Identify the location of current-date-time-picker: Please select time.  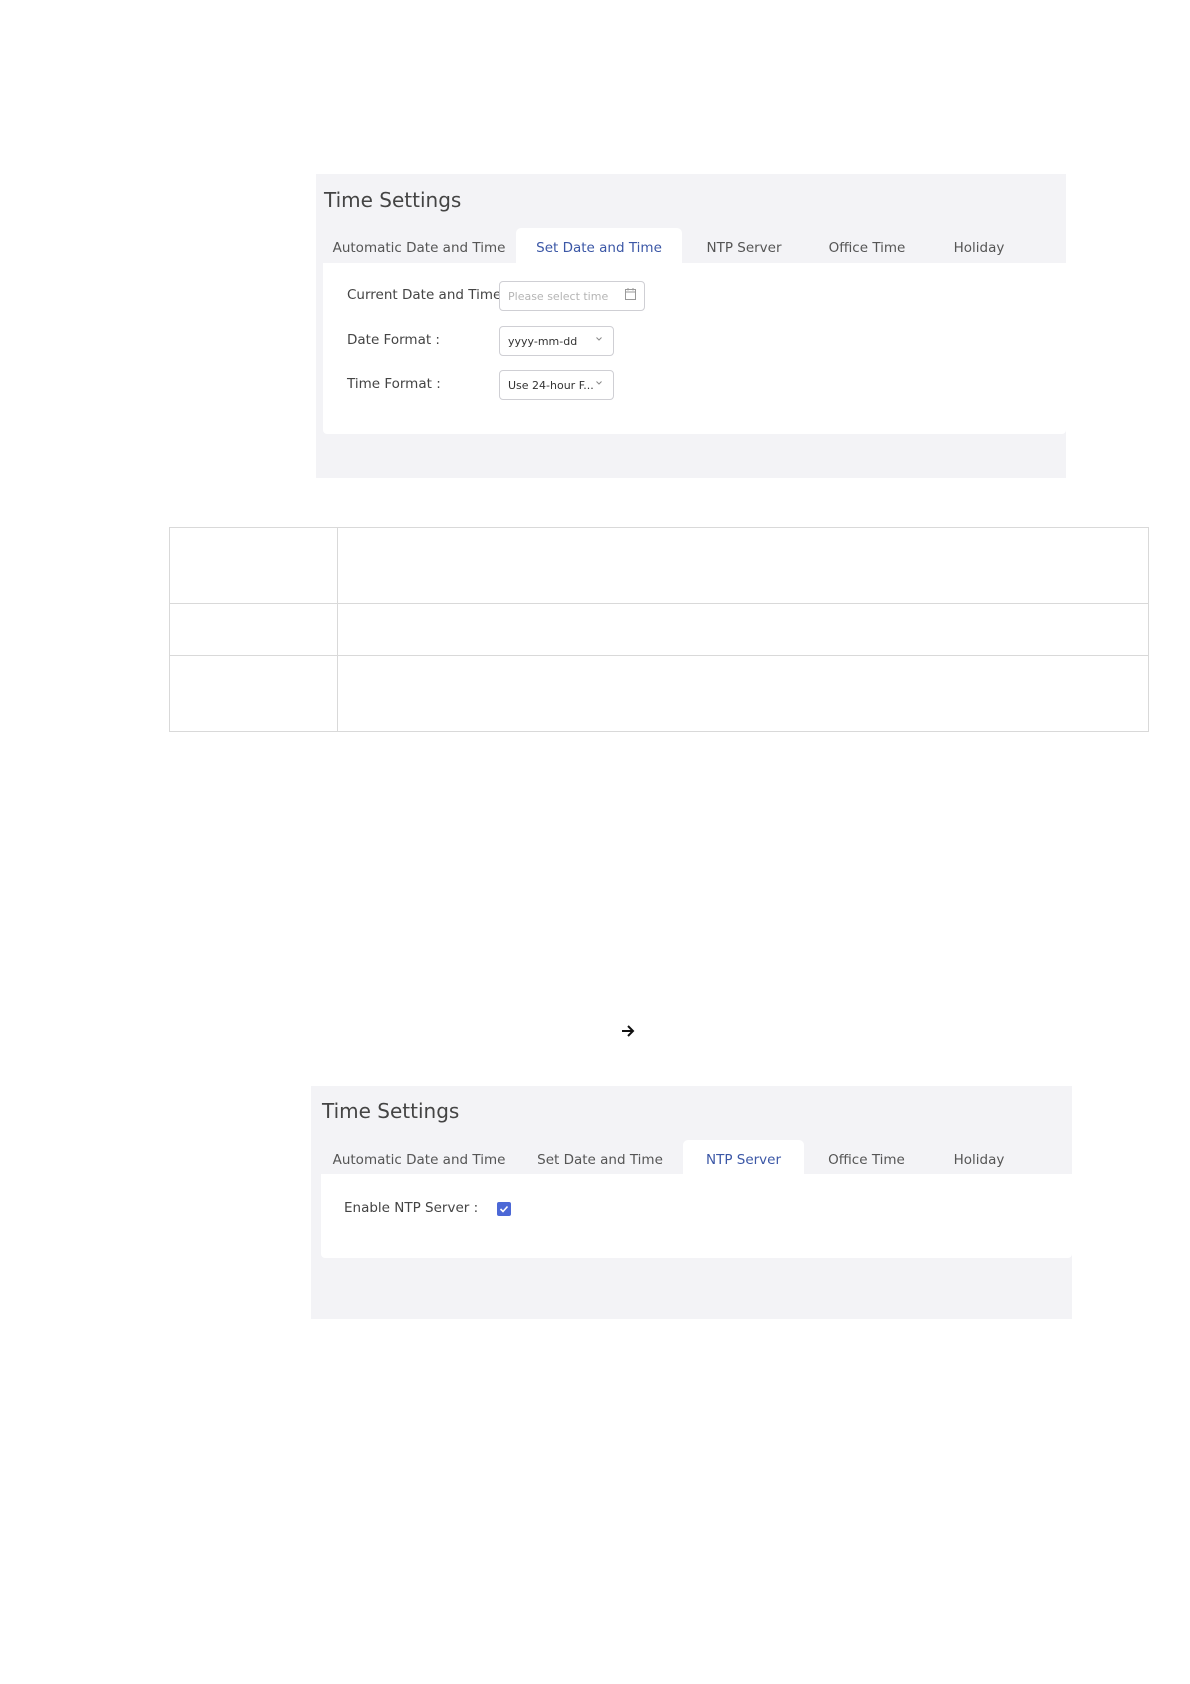
(572, 296).